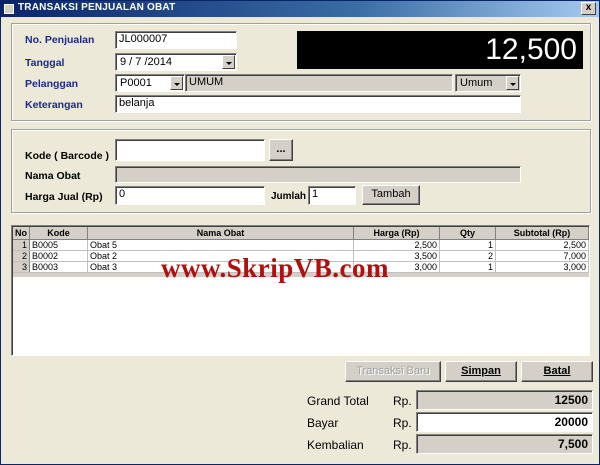  I want to click on tanggal-datepicker: 9 / 7 /2014, so click(176, 62).